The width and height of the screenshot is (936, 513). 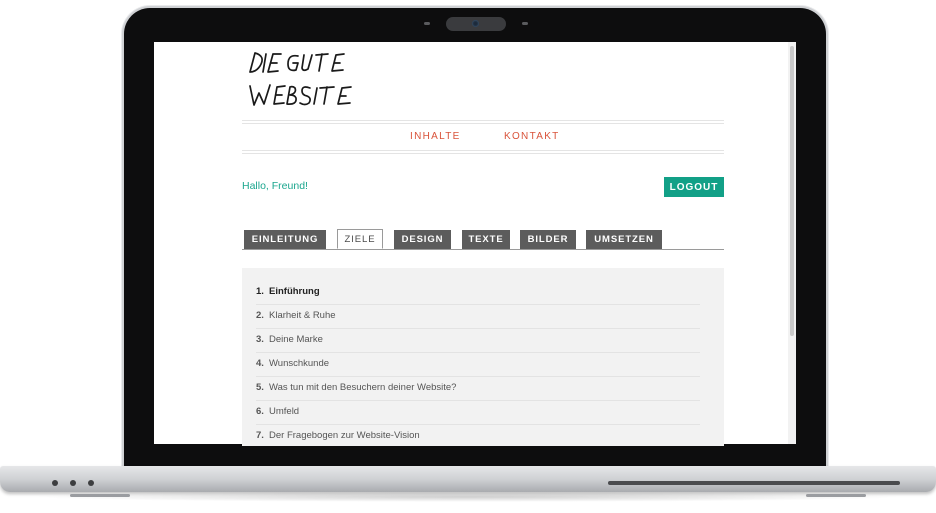 I want to click on site-logo, so click(x=316, y=81).